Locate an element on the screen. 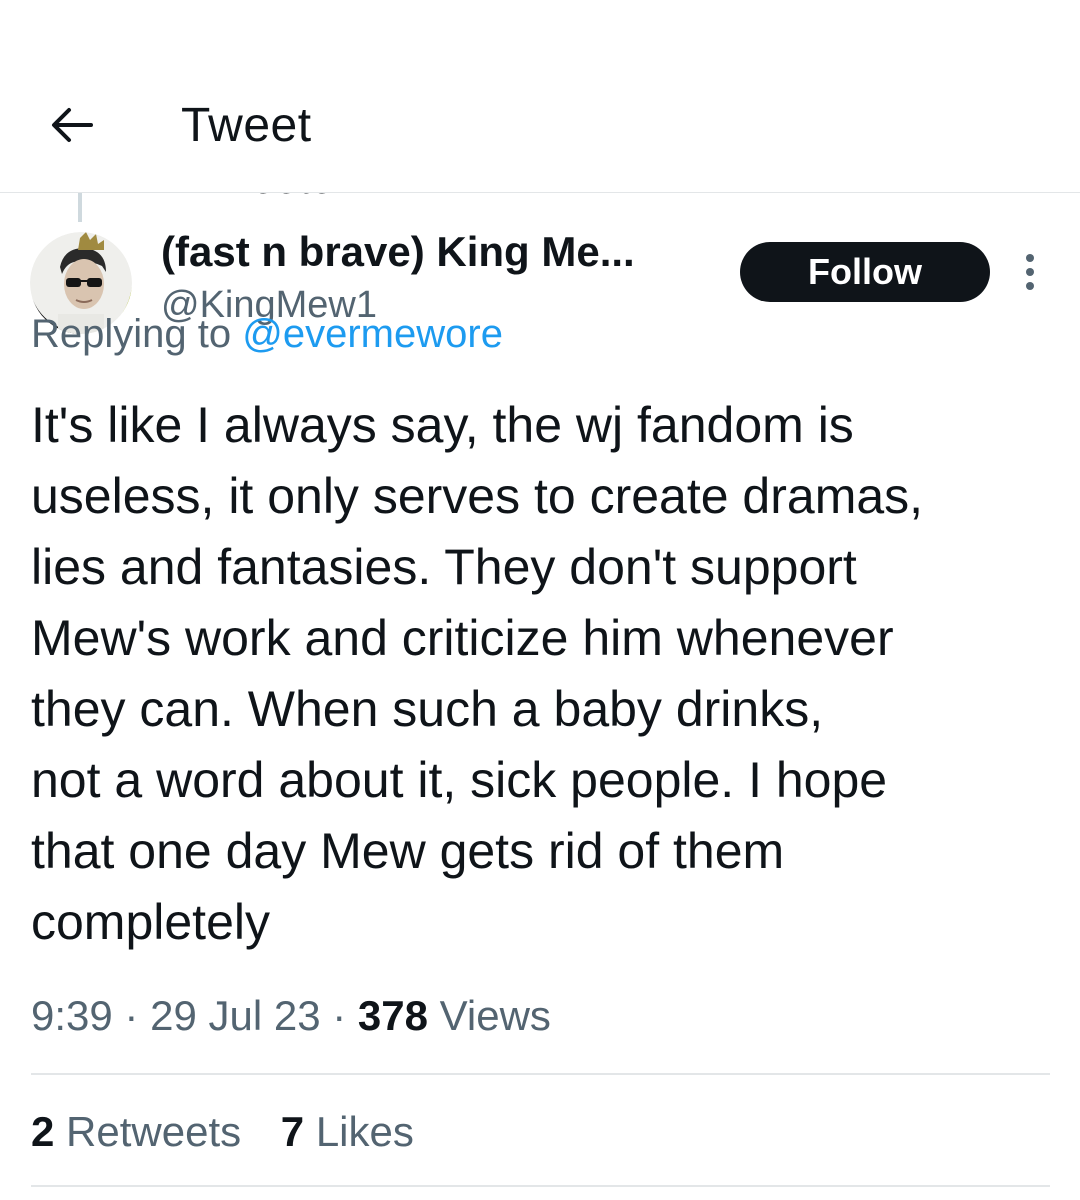 The height and width of the screenshot is (1200, 1080). tweet-line: Mew's work and criticize him whenever is located at coordinates (462, 638).